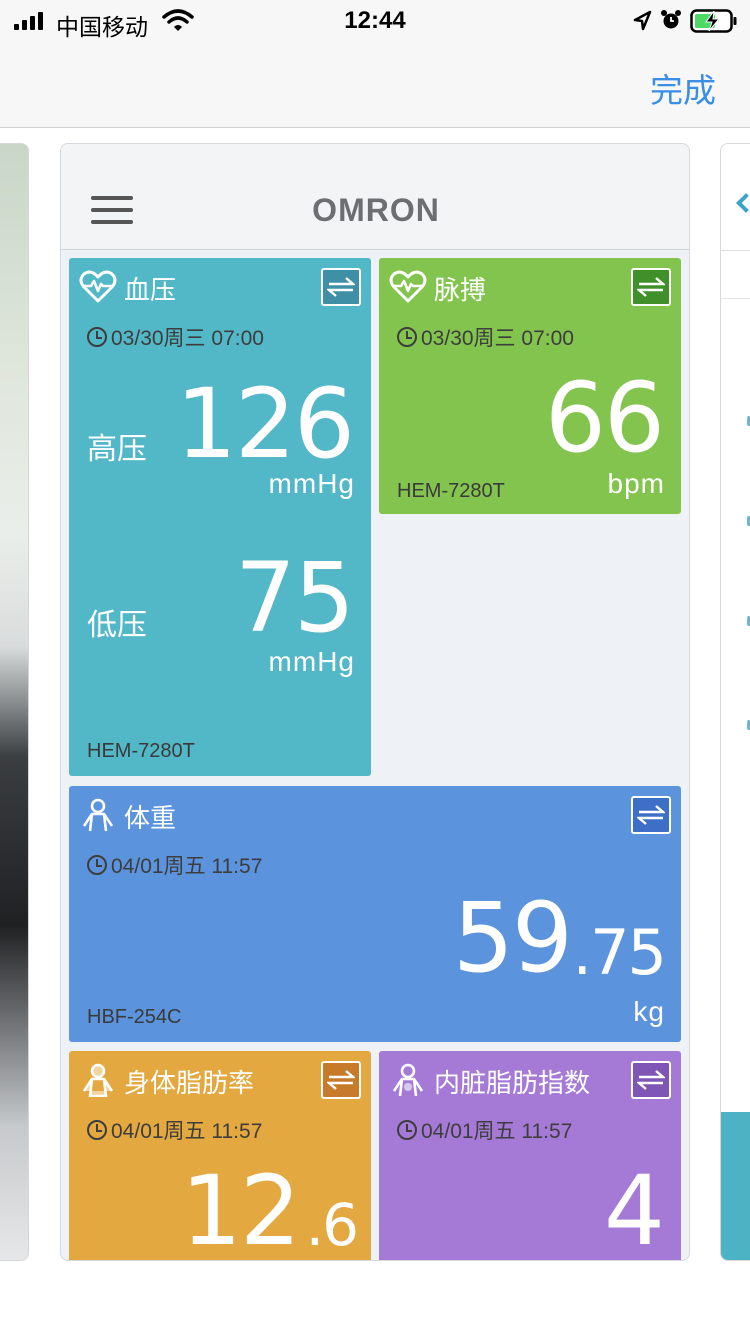 The width and height of the screenshot is (750, 1334). What do you see at coordinates (713, 21) in the screenshot?
I see `battery-charging-icon` at bounding box center [713, 21].